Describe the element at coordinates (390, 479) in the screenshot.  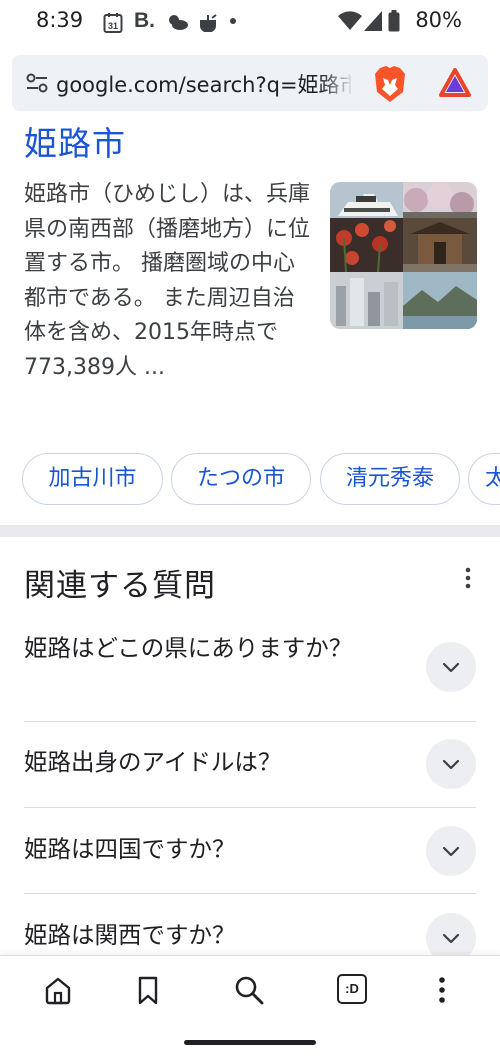
I see `chip-kiyomoto: 清元秀泰` at that location.